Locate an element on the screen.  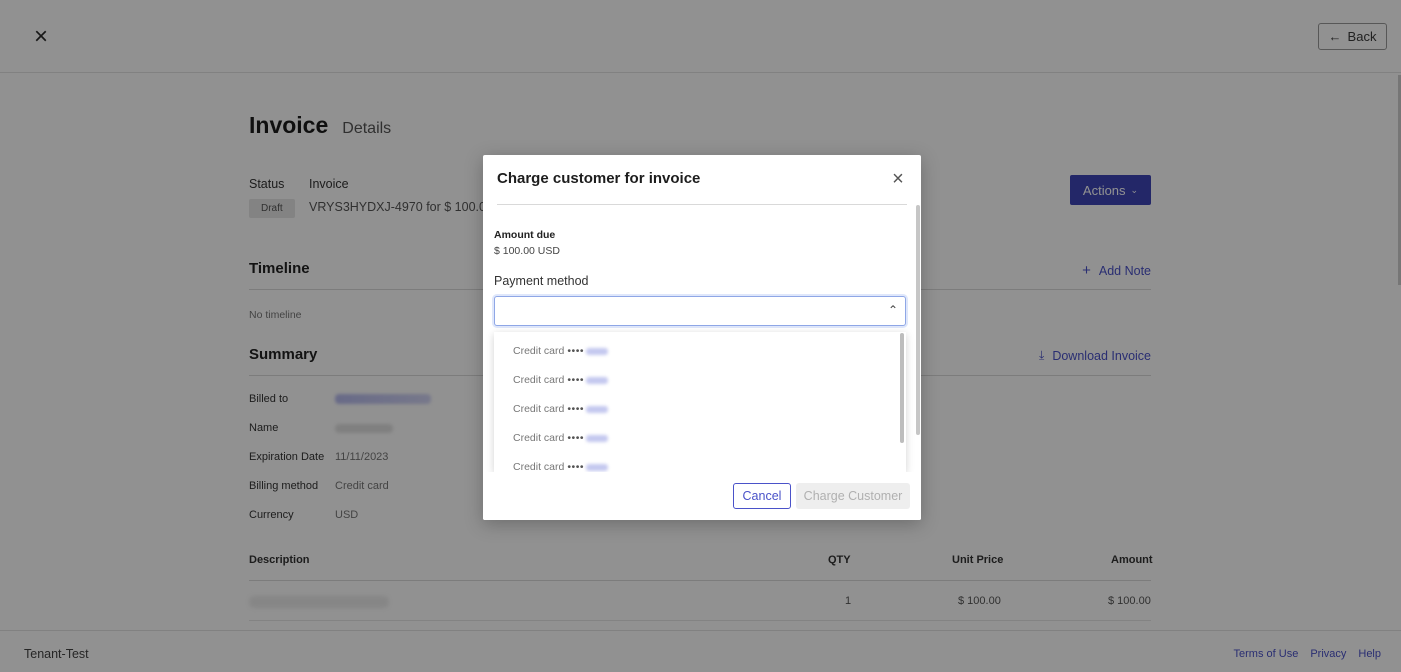
charge-customer-button: Charge Customer is located at coordinates (853, 496).